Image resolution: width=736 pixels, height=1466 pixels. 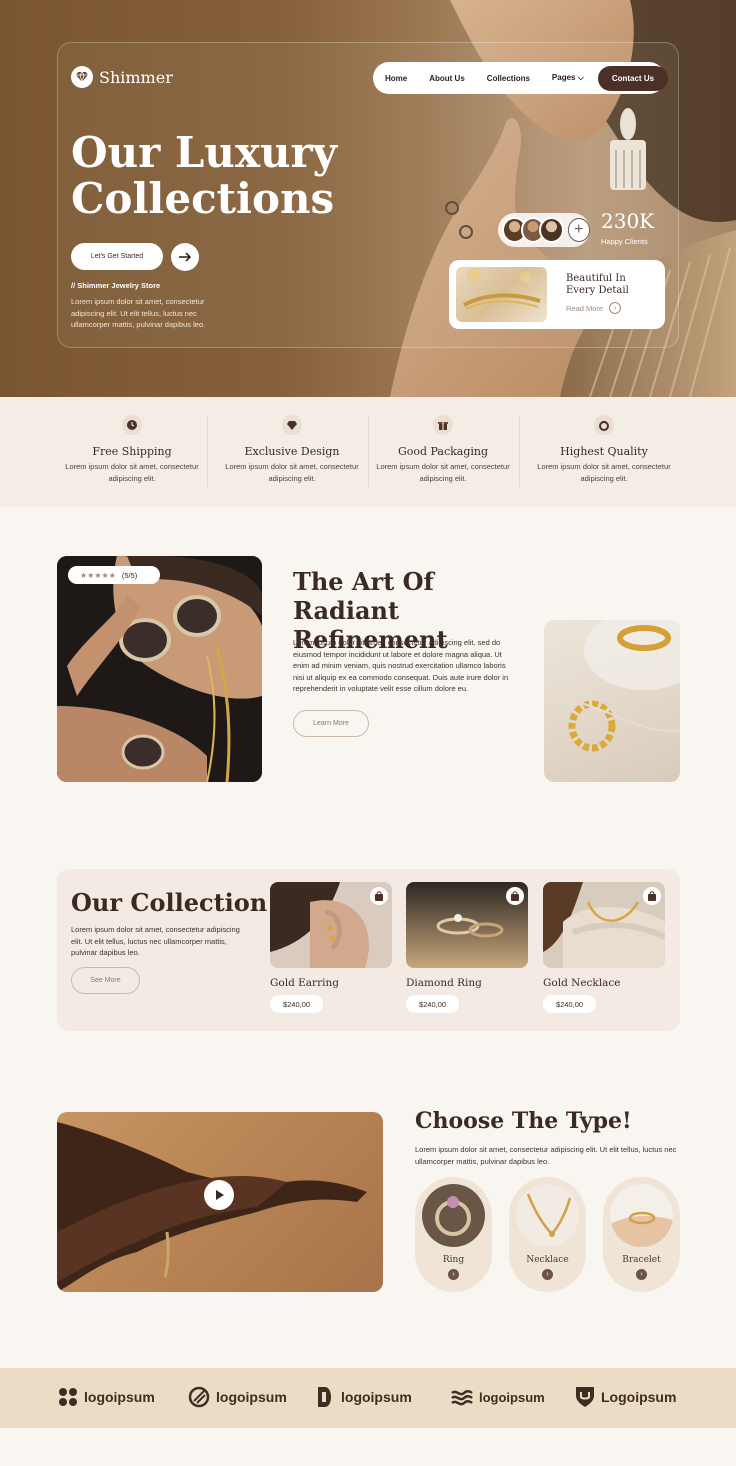 What do you see at coordinates (453, 1234) in the screenshot?
I see `type-card-ring: Ring ›` at bounding box center [453, 1234].